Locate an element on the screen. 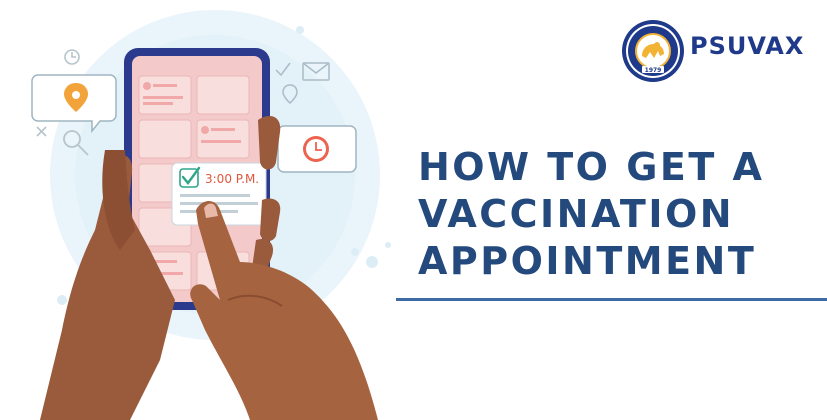 The width and height of the screenshot is (827, 420). seal-year: 1979 is located at coordinates (653, 70).